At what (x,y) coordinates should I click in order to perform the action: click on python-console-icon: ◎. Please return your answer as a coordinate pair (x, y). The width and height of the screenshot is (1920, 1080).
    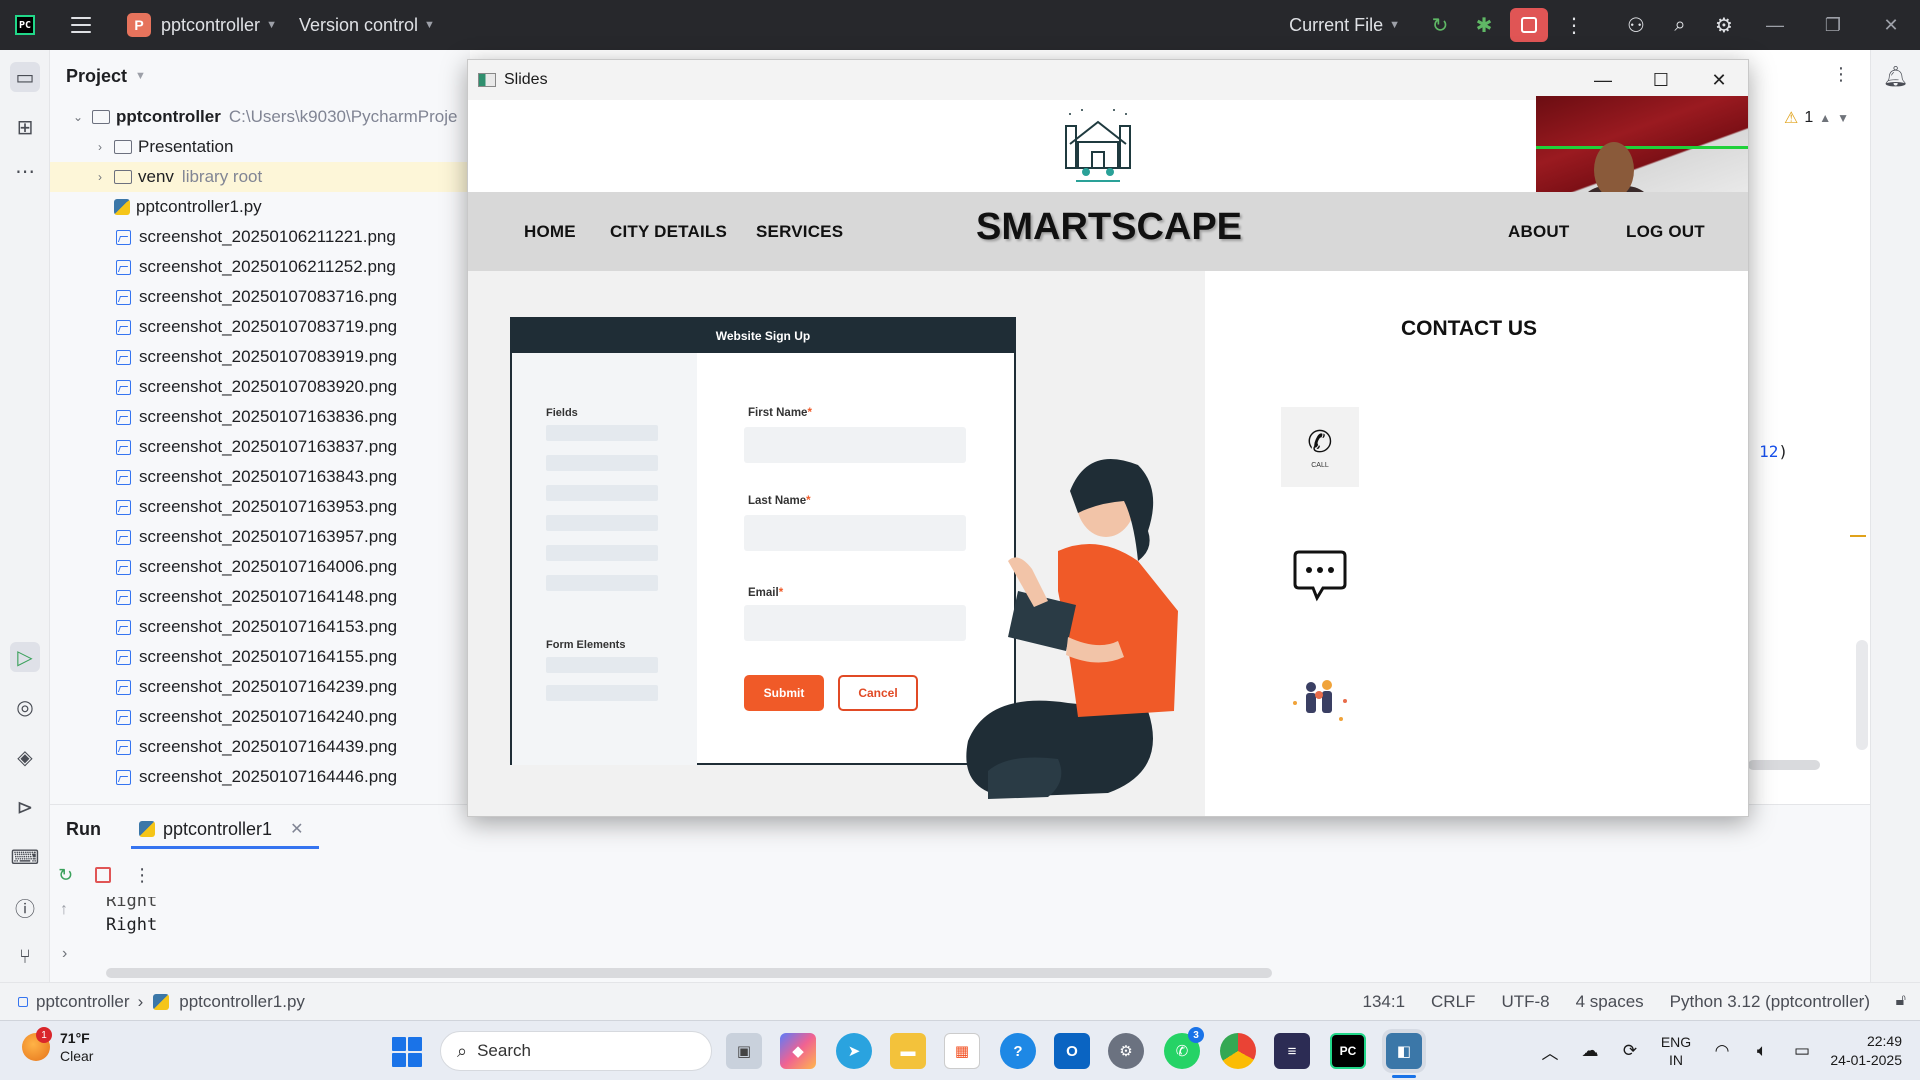
    Looking at the image, I should click on (25, 707).